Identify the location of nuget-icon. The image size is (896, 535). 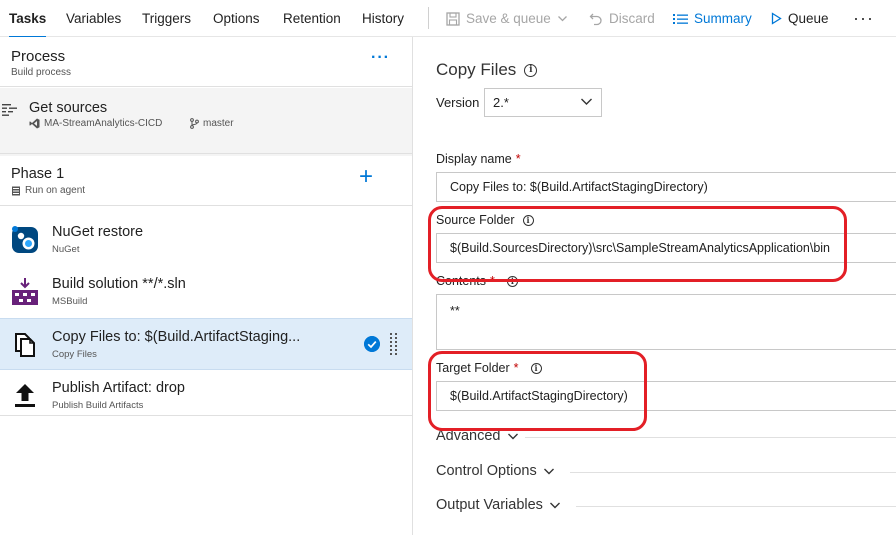
(25, 239).